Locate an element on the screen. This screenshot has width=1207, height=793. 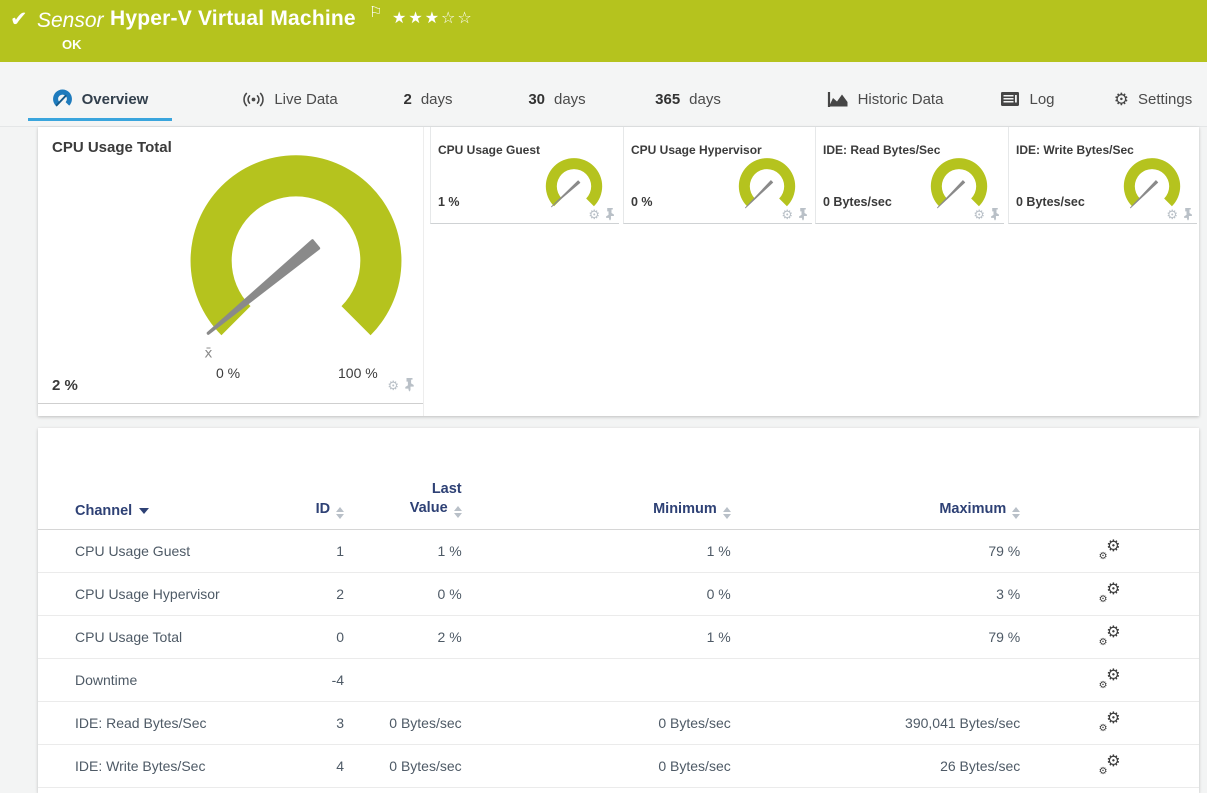
column-header-channel: Channel is located at coordinates (146, 511).